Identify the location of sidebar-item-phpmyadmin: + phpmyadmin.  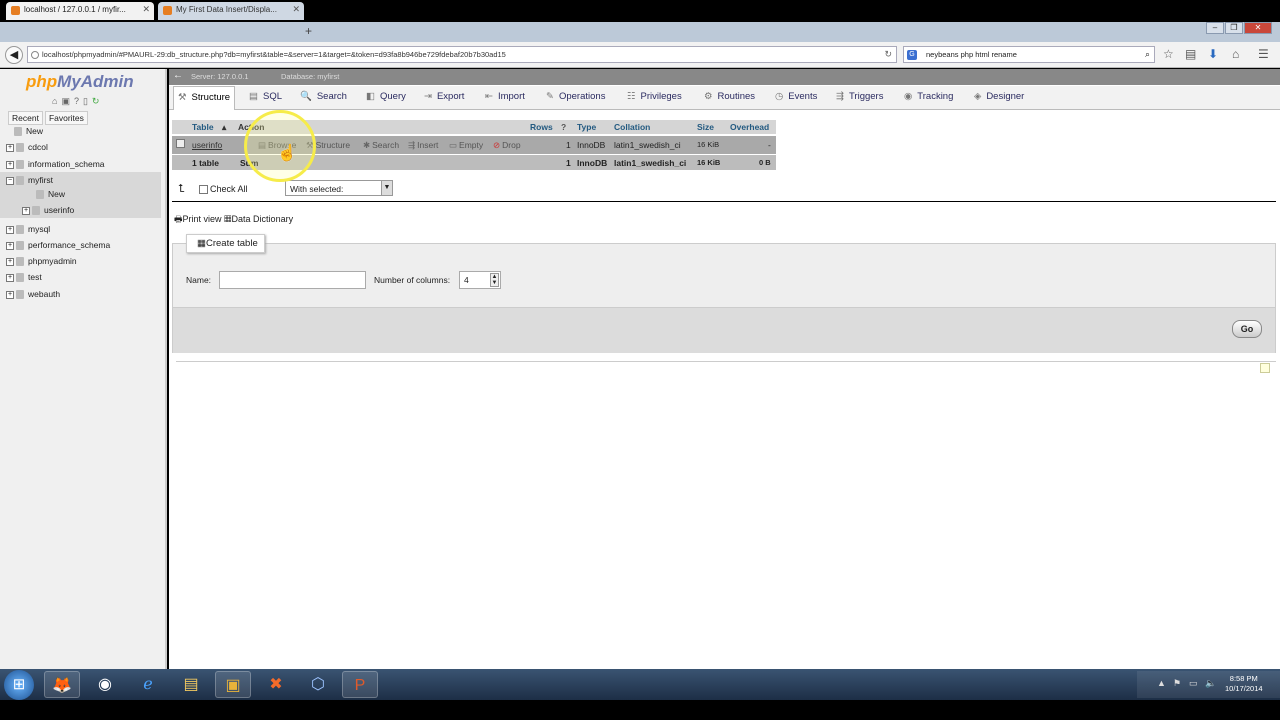
(41, 261).